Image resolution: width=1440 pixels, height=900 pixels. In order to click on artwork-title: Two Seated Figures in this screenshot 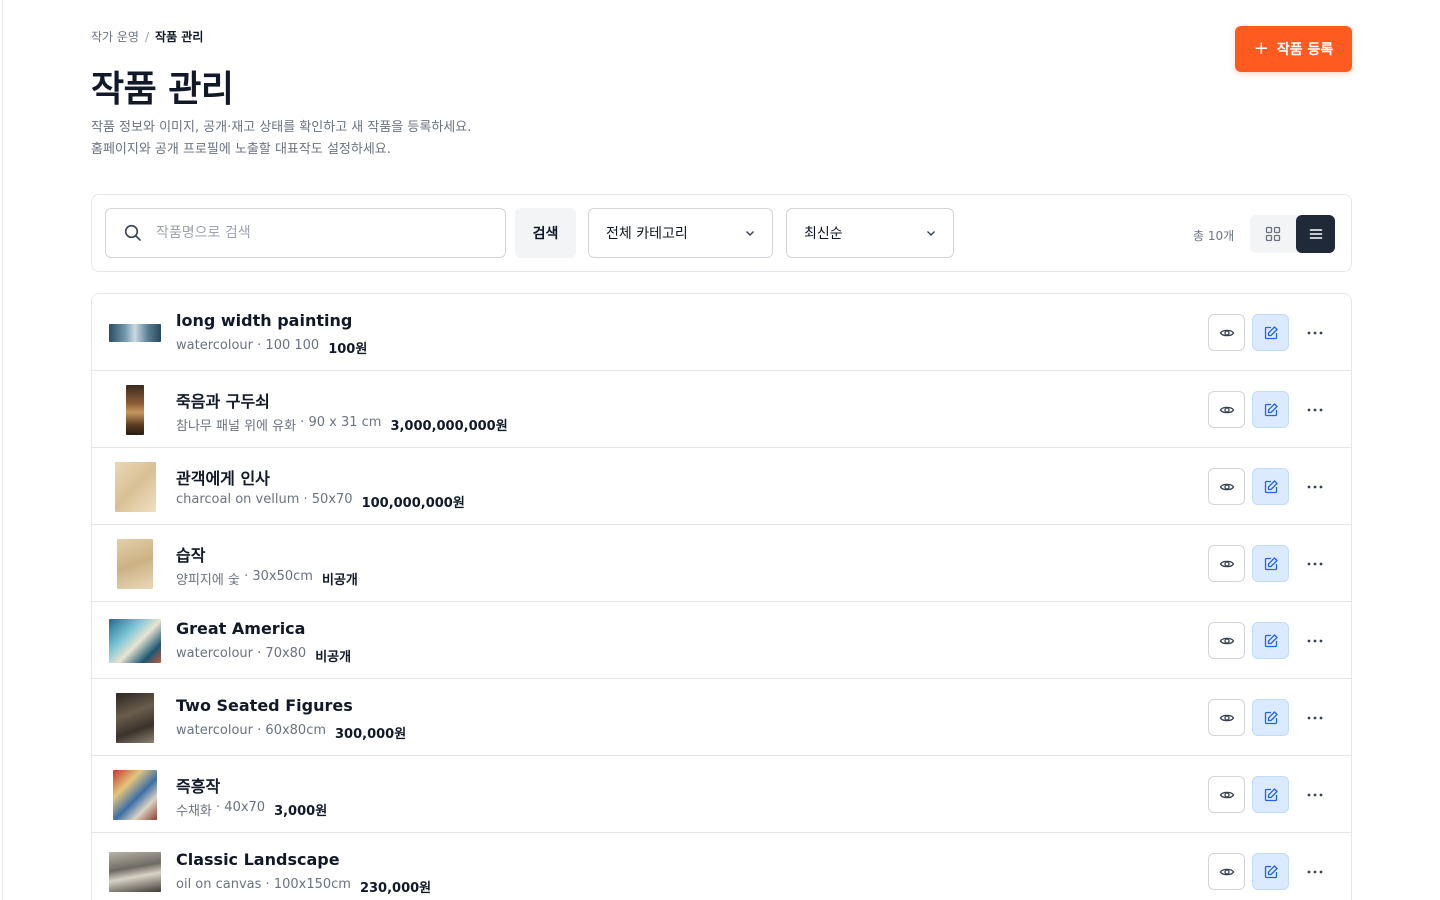, I will do `click(264, 705)`.